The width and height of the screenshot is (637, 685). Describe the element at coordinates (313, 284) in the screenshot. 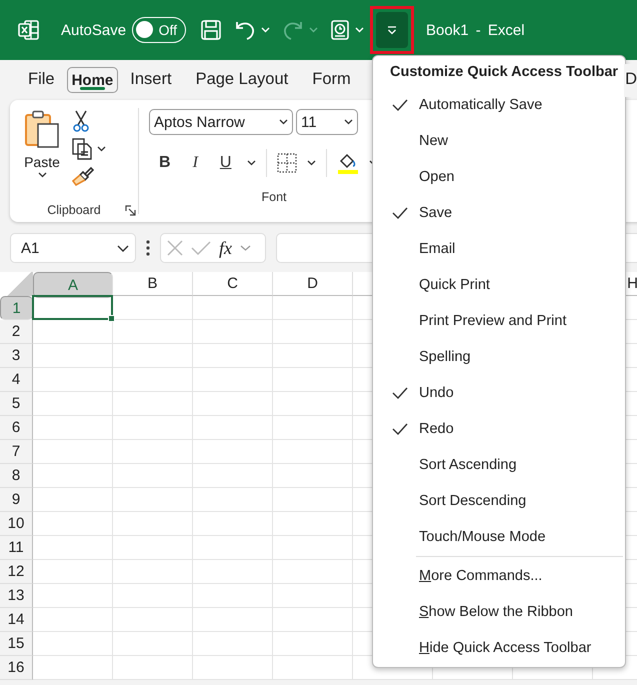

I see `column-header: D` at that location.